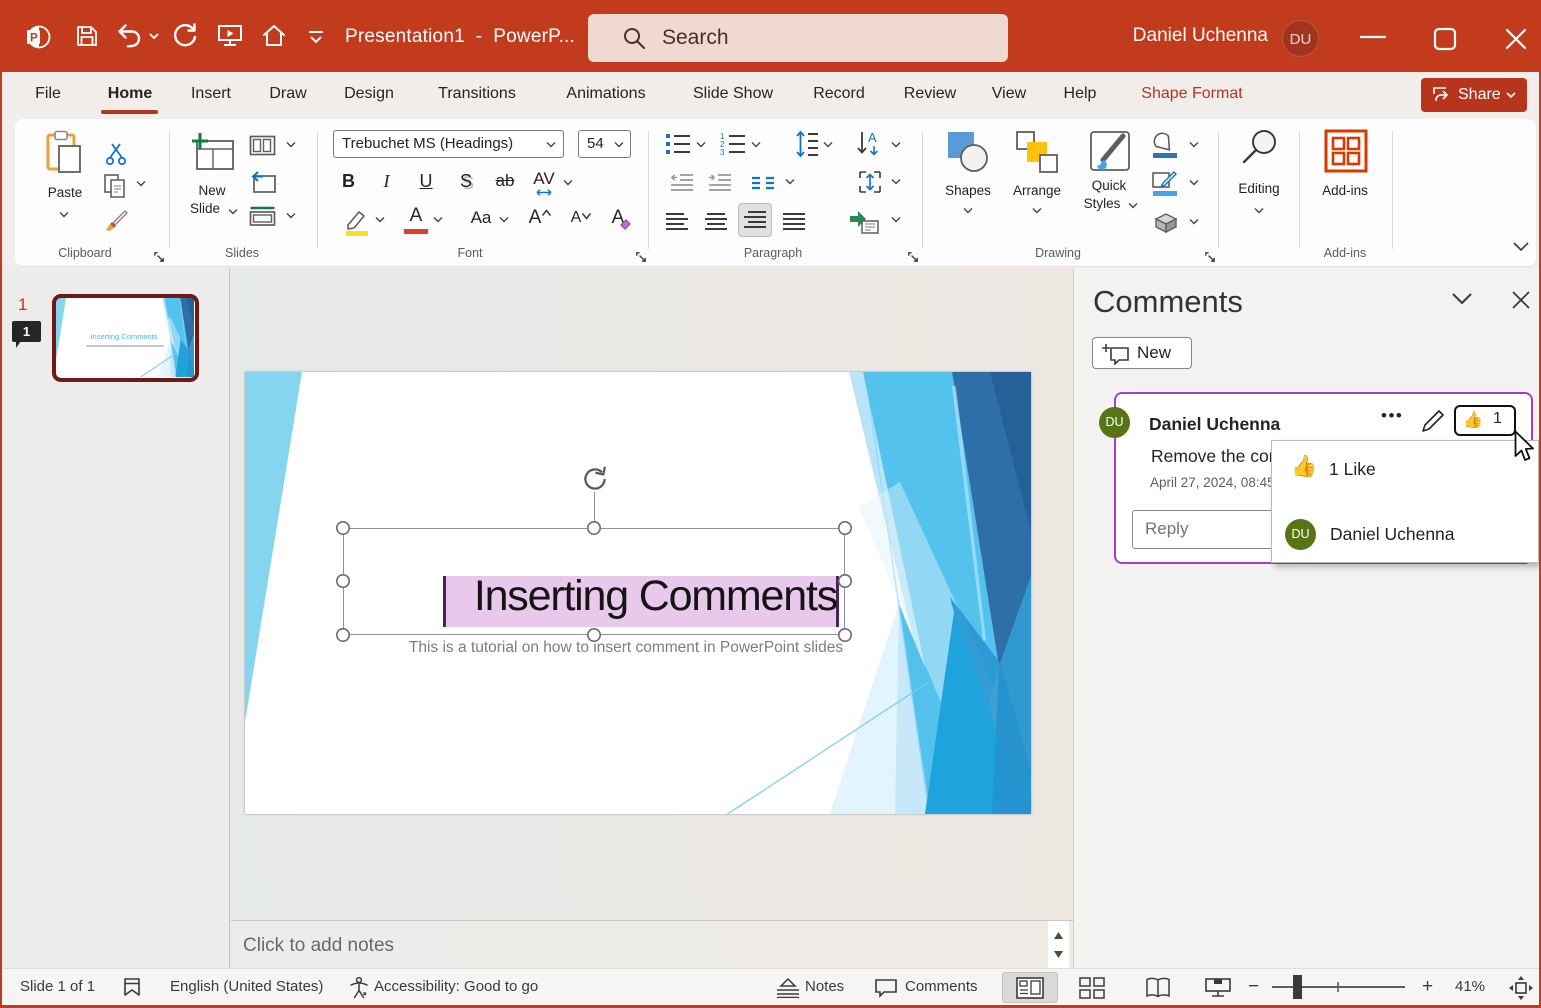 The width and height of the screenshot is (1541, 1008). What do you see at coordinates (34, 39) in the screenshot?
I see `svg-text: P` at bounding box center [34, 39].